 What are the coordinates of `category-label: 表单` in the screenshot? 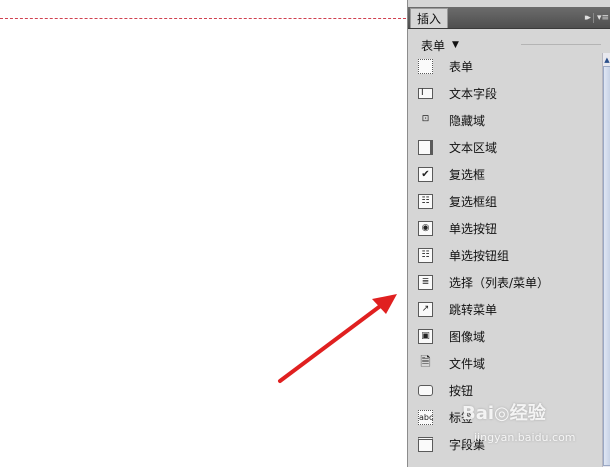 It's located at (433, 45).